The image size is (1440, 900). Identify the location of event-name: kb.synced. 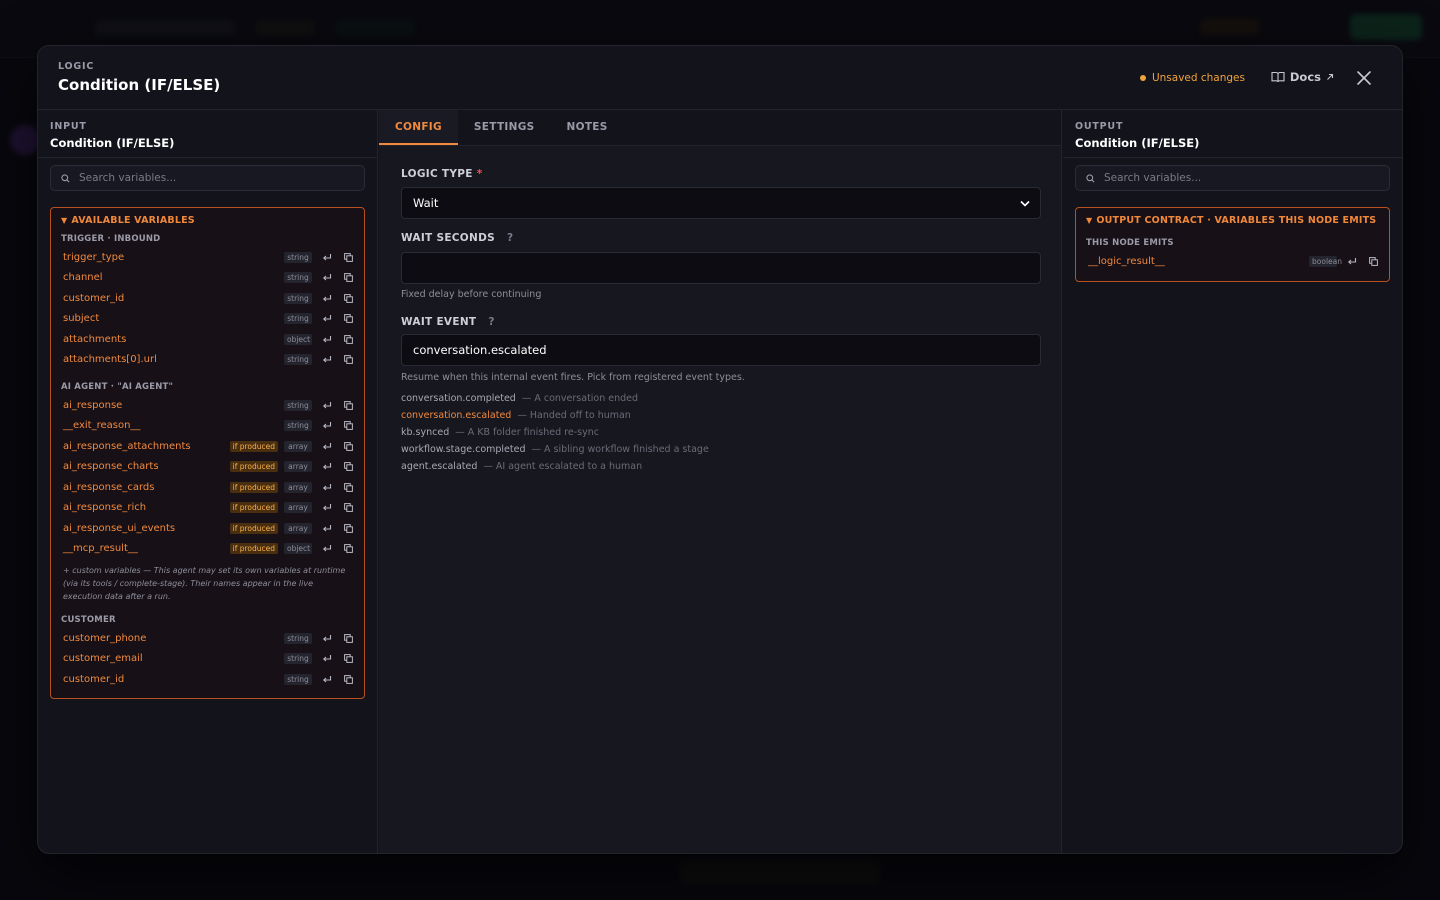
(425, 432).